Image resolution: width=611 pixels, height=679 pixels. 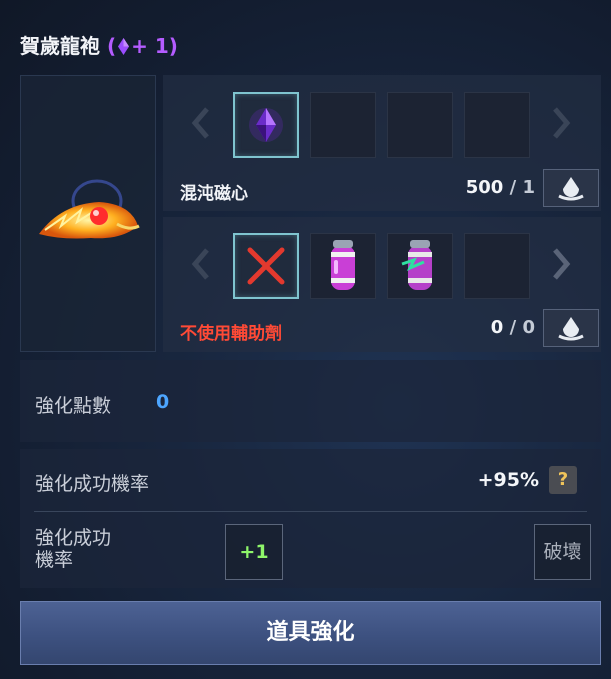 What do you see at coordinates (231, 334) in the screenshot?
I see `auxiliary-status: 不使用輔助劑` at bounding box center [231, 334].